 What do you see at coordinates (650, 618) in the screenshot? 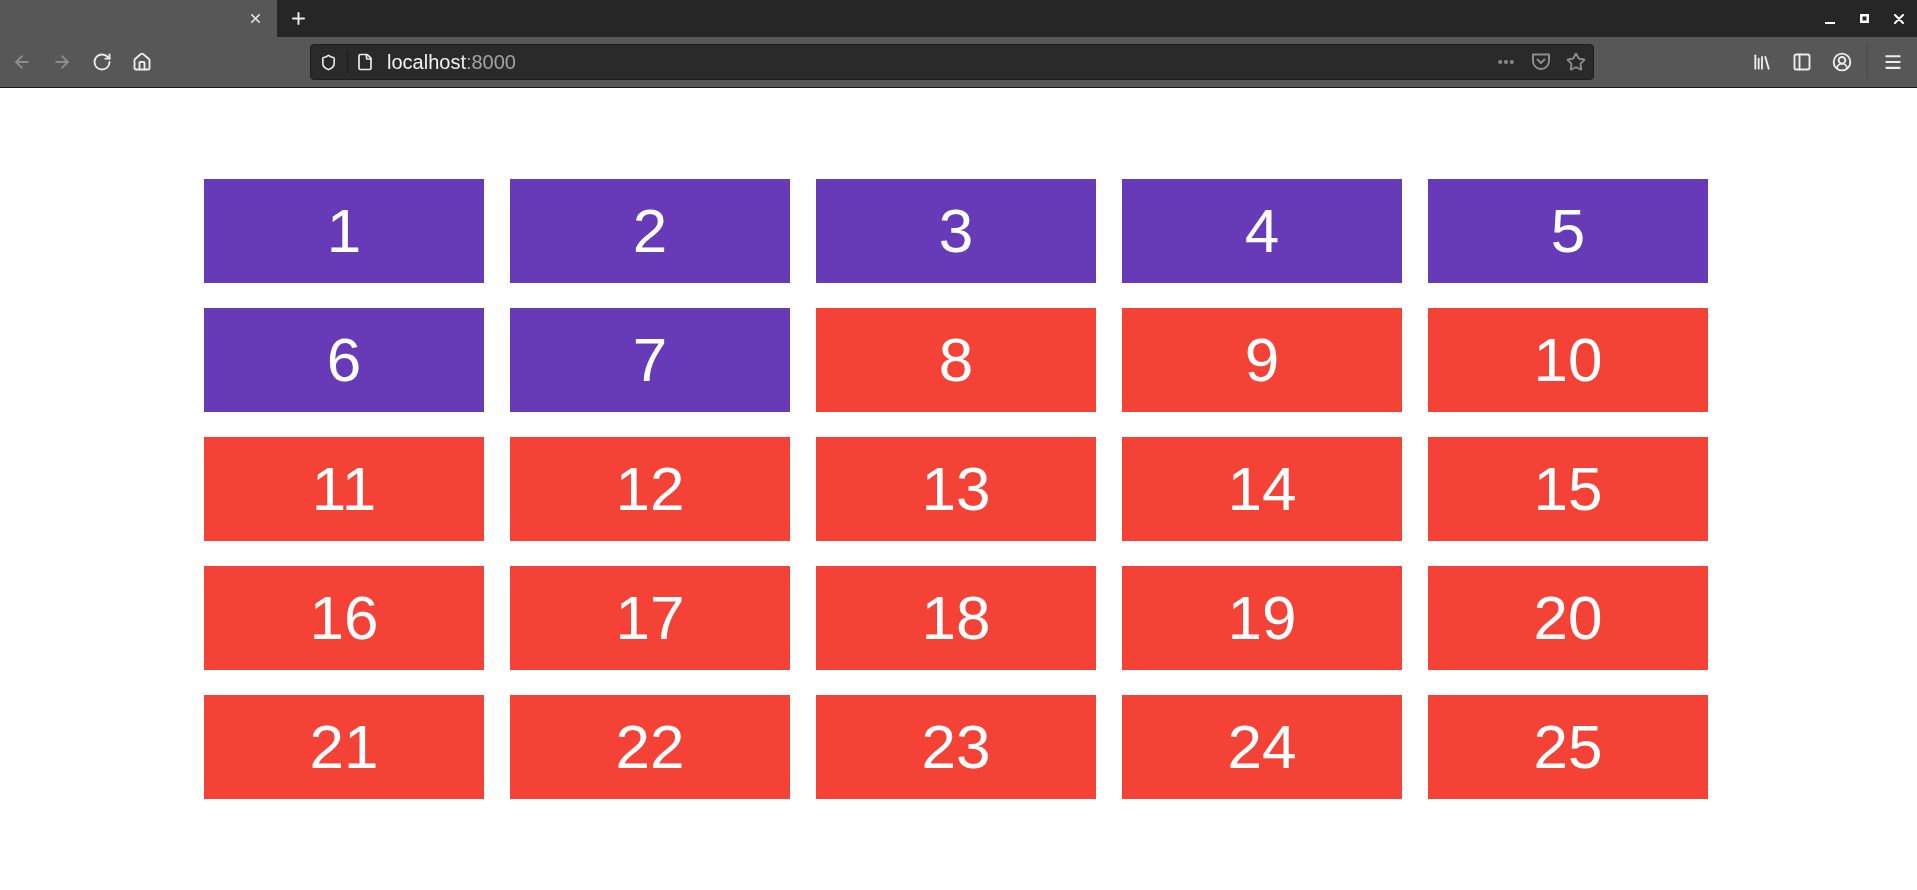
I see `number-tile: 17` at bounding box center [650, 618].